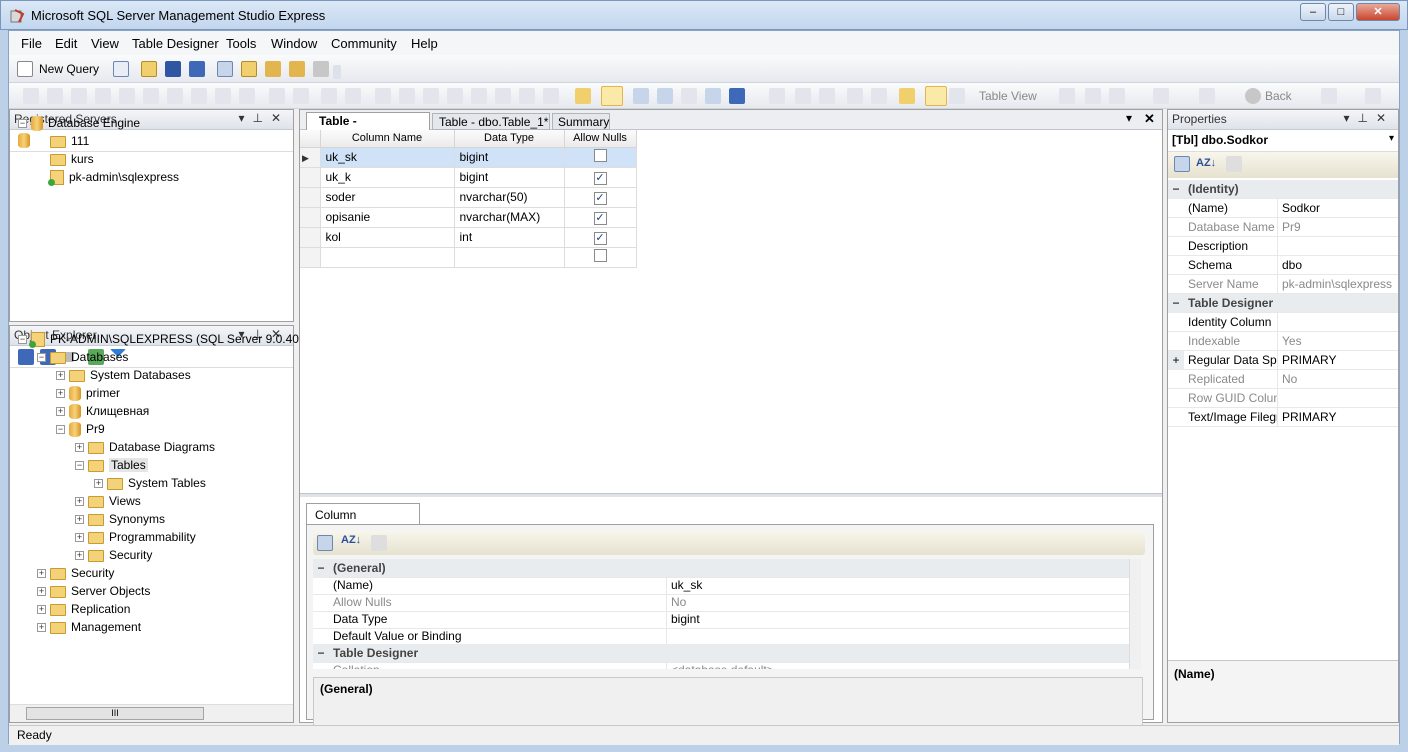 This screenshot has height=752, width=1408. I want to click on tab-table-2: Table - dbo.Table_2*, so click(368, 127).